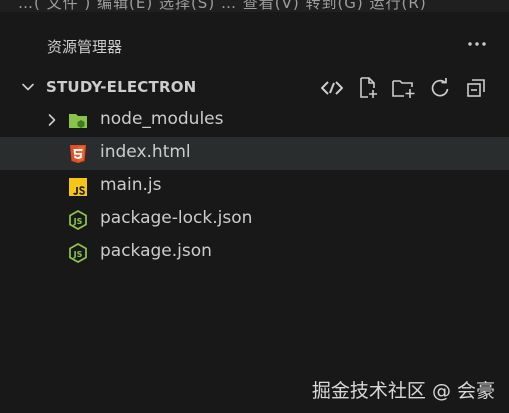  What do you see at coordinates (145, 152) in the screenshot?
I see `tree-item-label: index.html` at bounding box center [145, 152].